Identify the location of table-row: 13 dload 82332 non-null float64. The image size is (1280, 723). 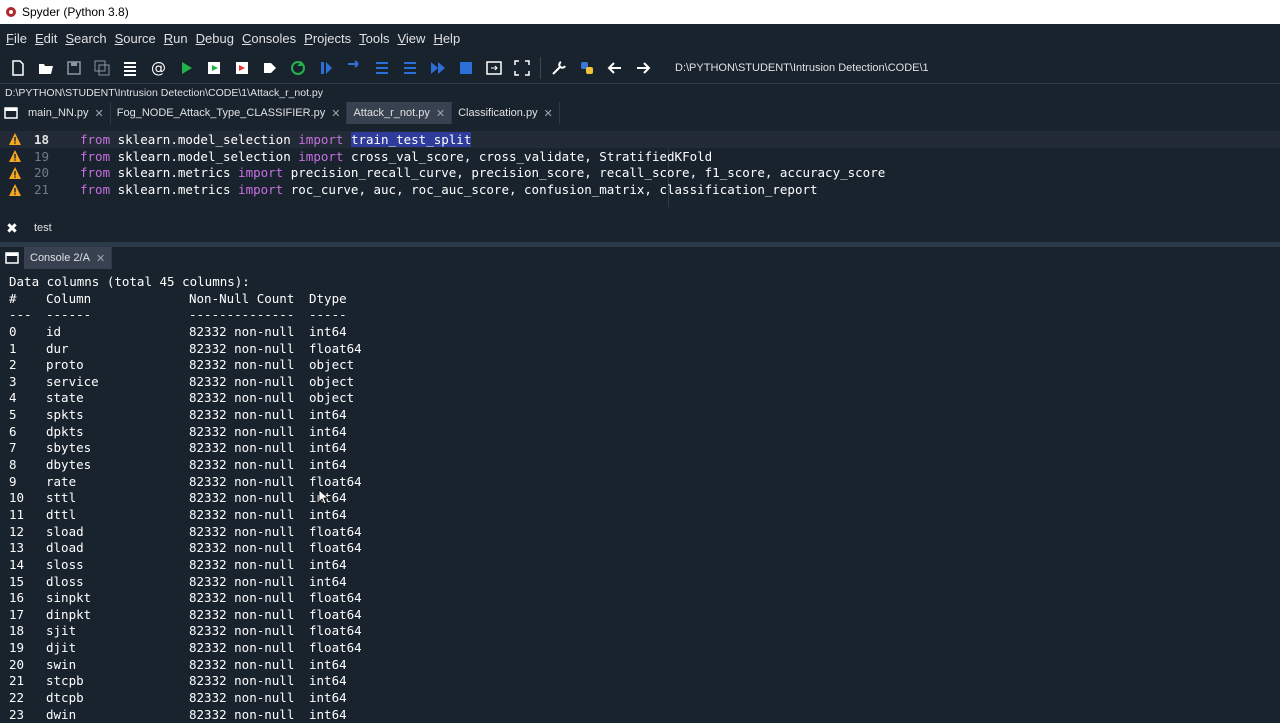
(640, 548).